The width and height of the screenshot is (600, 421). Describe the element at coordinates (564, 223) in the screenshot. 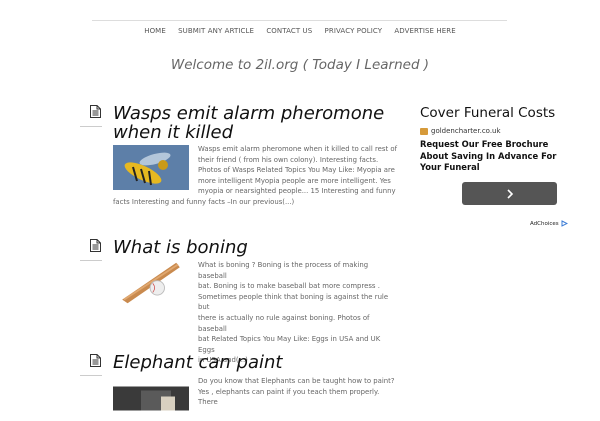

I see `adchoices-icon` at that location.